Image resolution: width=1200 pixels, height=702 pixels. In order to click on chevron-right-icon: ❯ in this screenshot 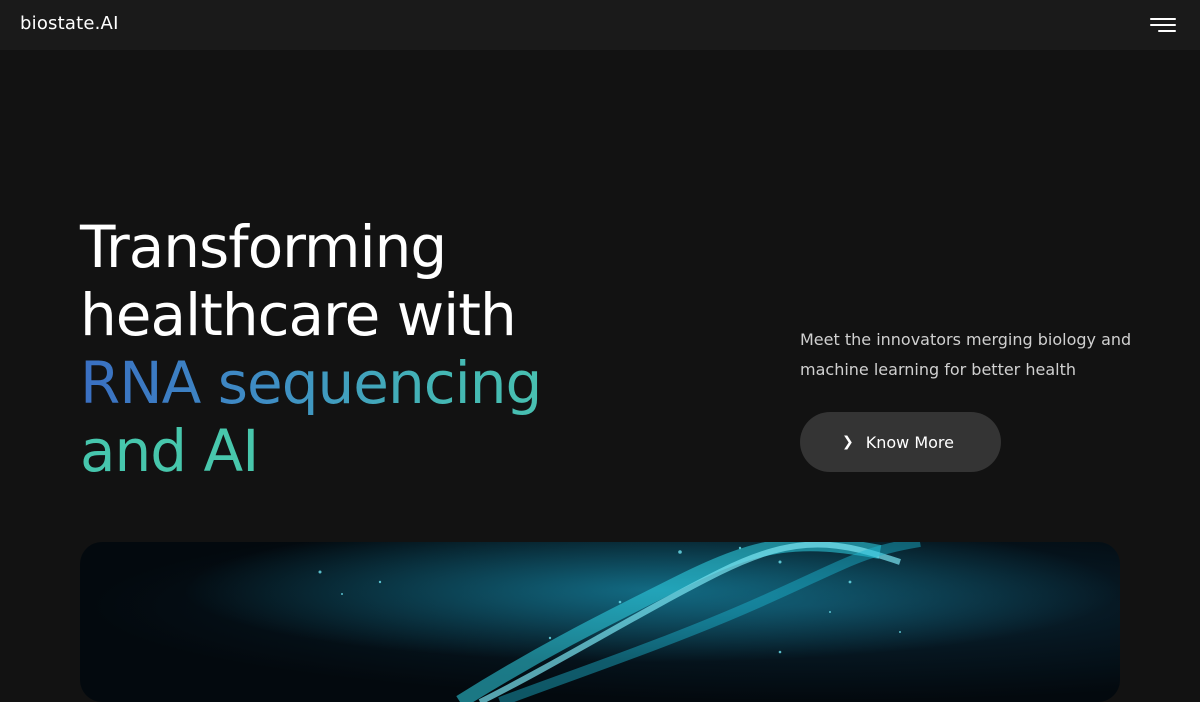, I will do `click(848, 442)`.